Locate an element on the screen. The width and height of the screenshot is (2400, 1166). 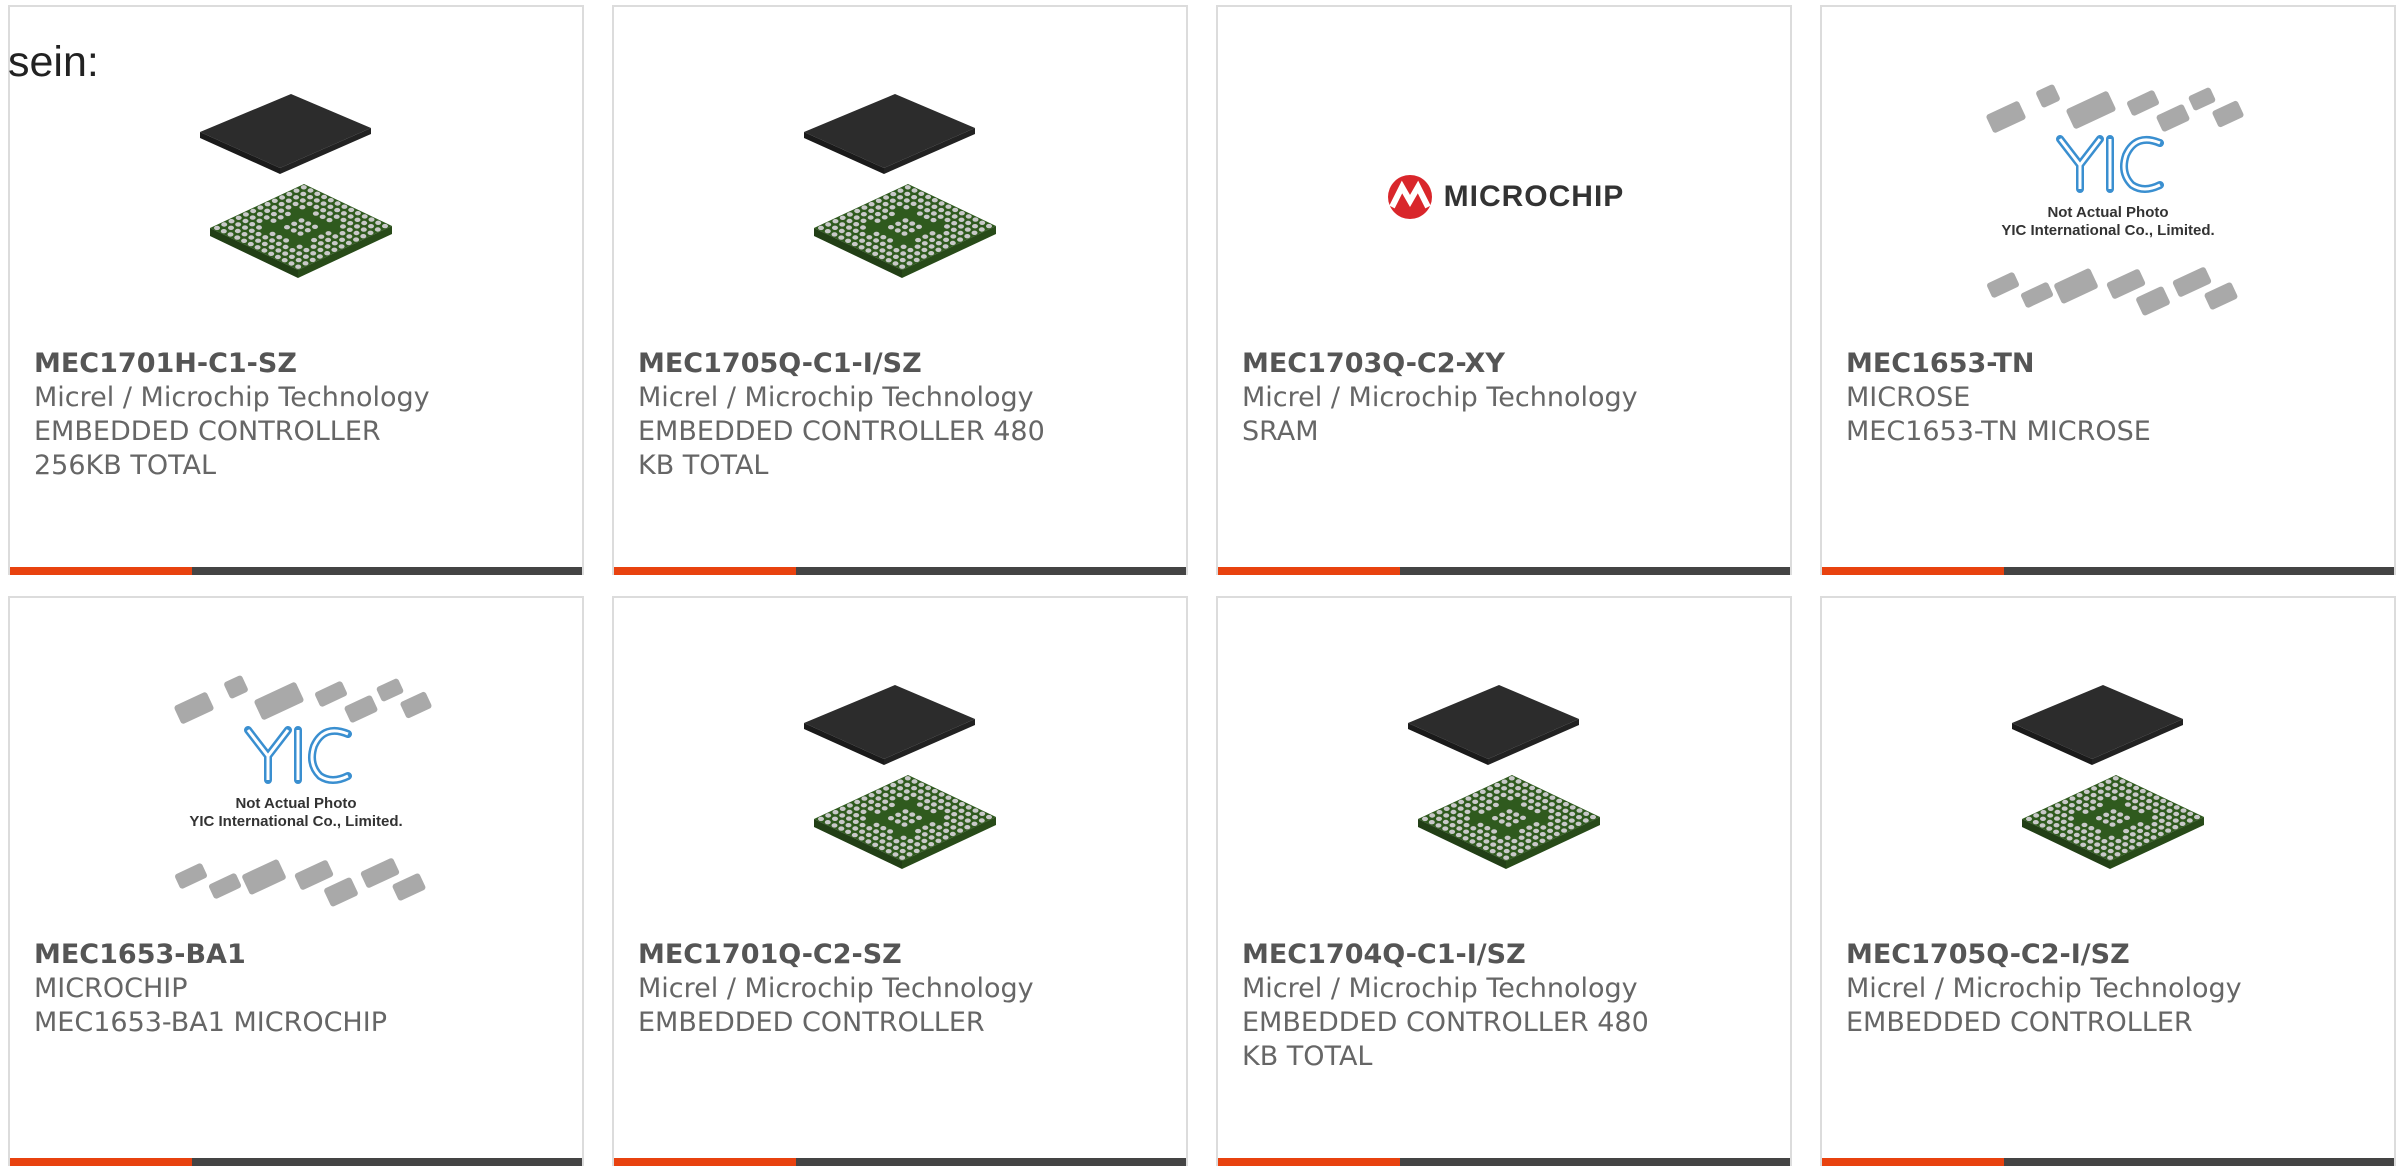
microchip-logo-text: MICROCHIP is located at coordinates (1534, 196).